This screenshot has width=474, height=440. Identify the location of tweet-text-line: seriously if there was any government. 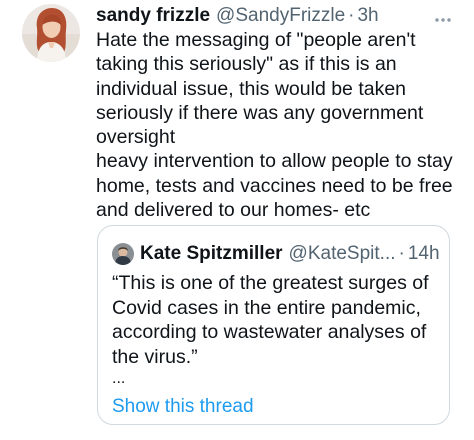
(260, 112).